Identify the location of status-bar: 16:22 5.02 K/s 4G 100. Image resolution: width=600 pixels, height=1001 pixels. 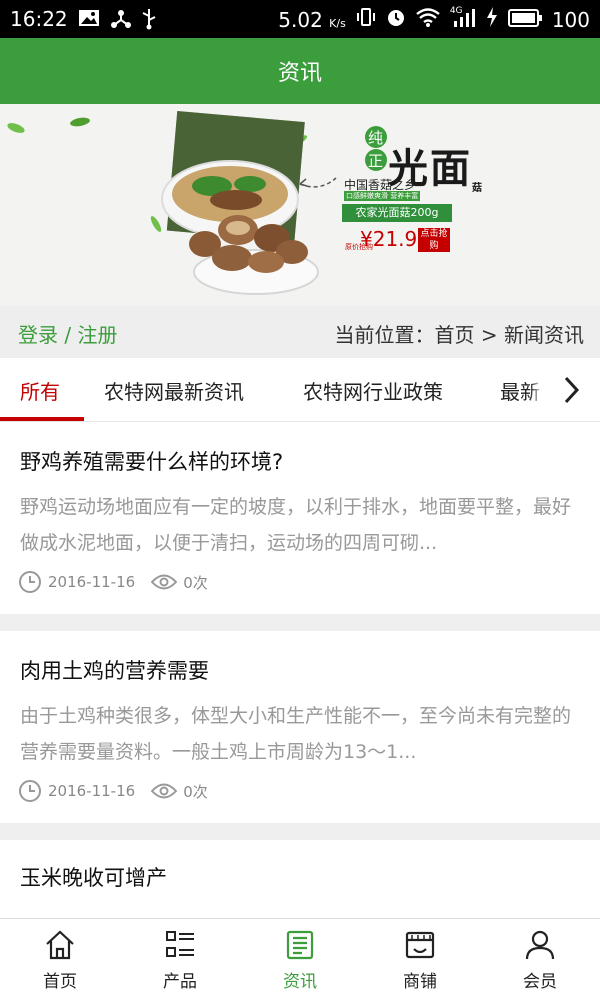
(300, 19).